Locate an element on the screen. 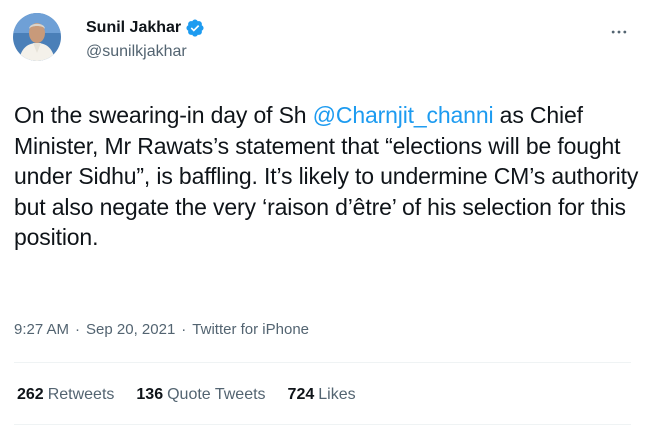 The height and width of the screenshot is (438, 645). tweet-time: 9:27 AM is located at coordinates (41, 330).